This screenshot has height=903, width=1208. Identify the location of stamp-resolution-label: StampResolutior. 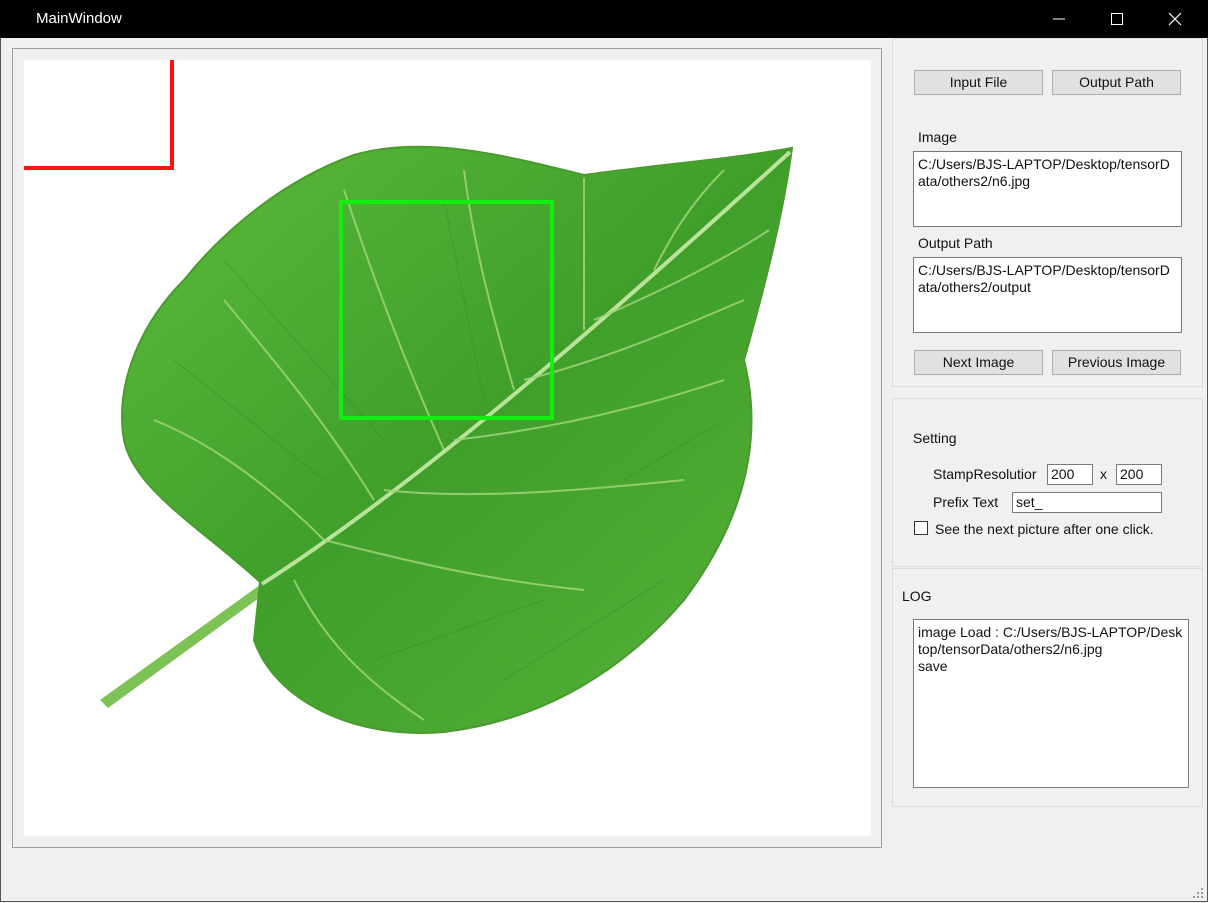
(985, 474).